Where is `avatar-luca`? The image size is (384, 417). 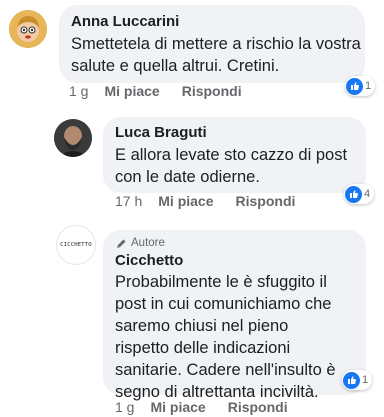 avatar-luca is located at coordinates (73, 138).